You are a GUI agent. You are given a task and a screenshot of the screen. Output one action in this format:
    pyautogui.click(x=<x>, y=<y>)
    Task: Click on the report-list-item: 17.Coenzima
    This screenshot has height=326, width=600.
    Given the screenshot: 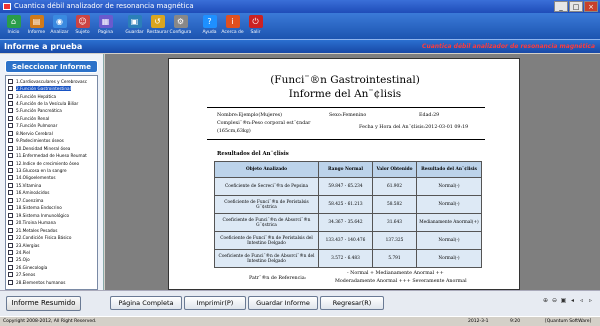 What is the action you would take?
    pyautogui.click(x=52, y=200)
    